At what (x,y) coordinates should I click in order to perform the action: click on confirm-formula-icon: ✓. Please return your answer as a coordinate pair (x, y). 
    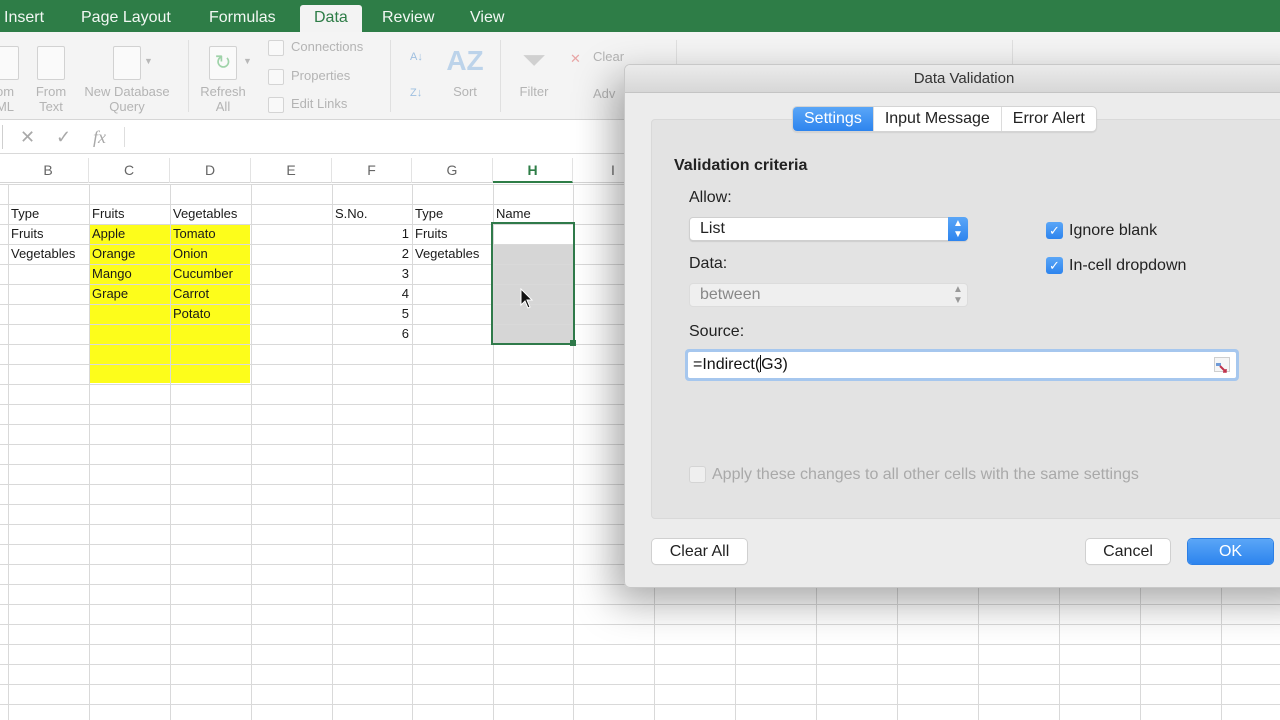
    Looking at the image, I should click on (63, 137).